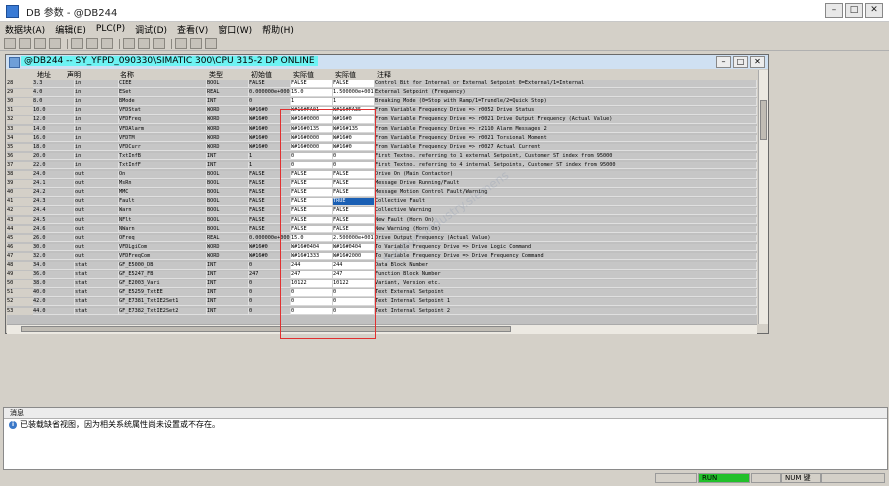 This screenshot has width=889, height=500. Describe the element at coordinates (74, 75) in the screenshot. I see `column-header: 声明` at that location.